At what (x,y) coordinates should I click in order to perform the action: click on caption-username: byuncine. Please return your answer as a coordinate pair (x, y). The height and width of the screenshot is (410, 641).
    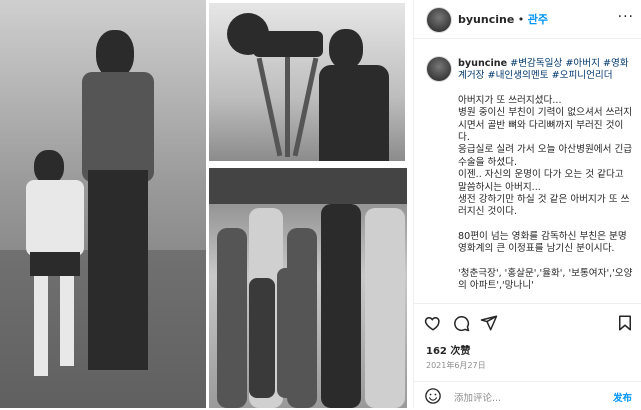
    Looking at the image, I should click on (482, 63).